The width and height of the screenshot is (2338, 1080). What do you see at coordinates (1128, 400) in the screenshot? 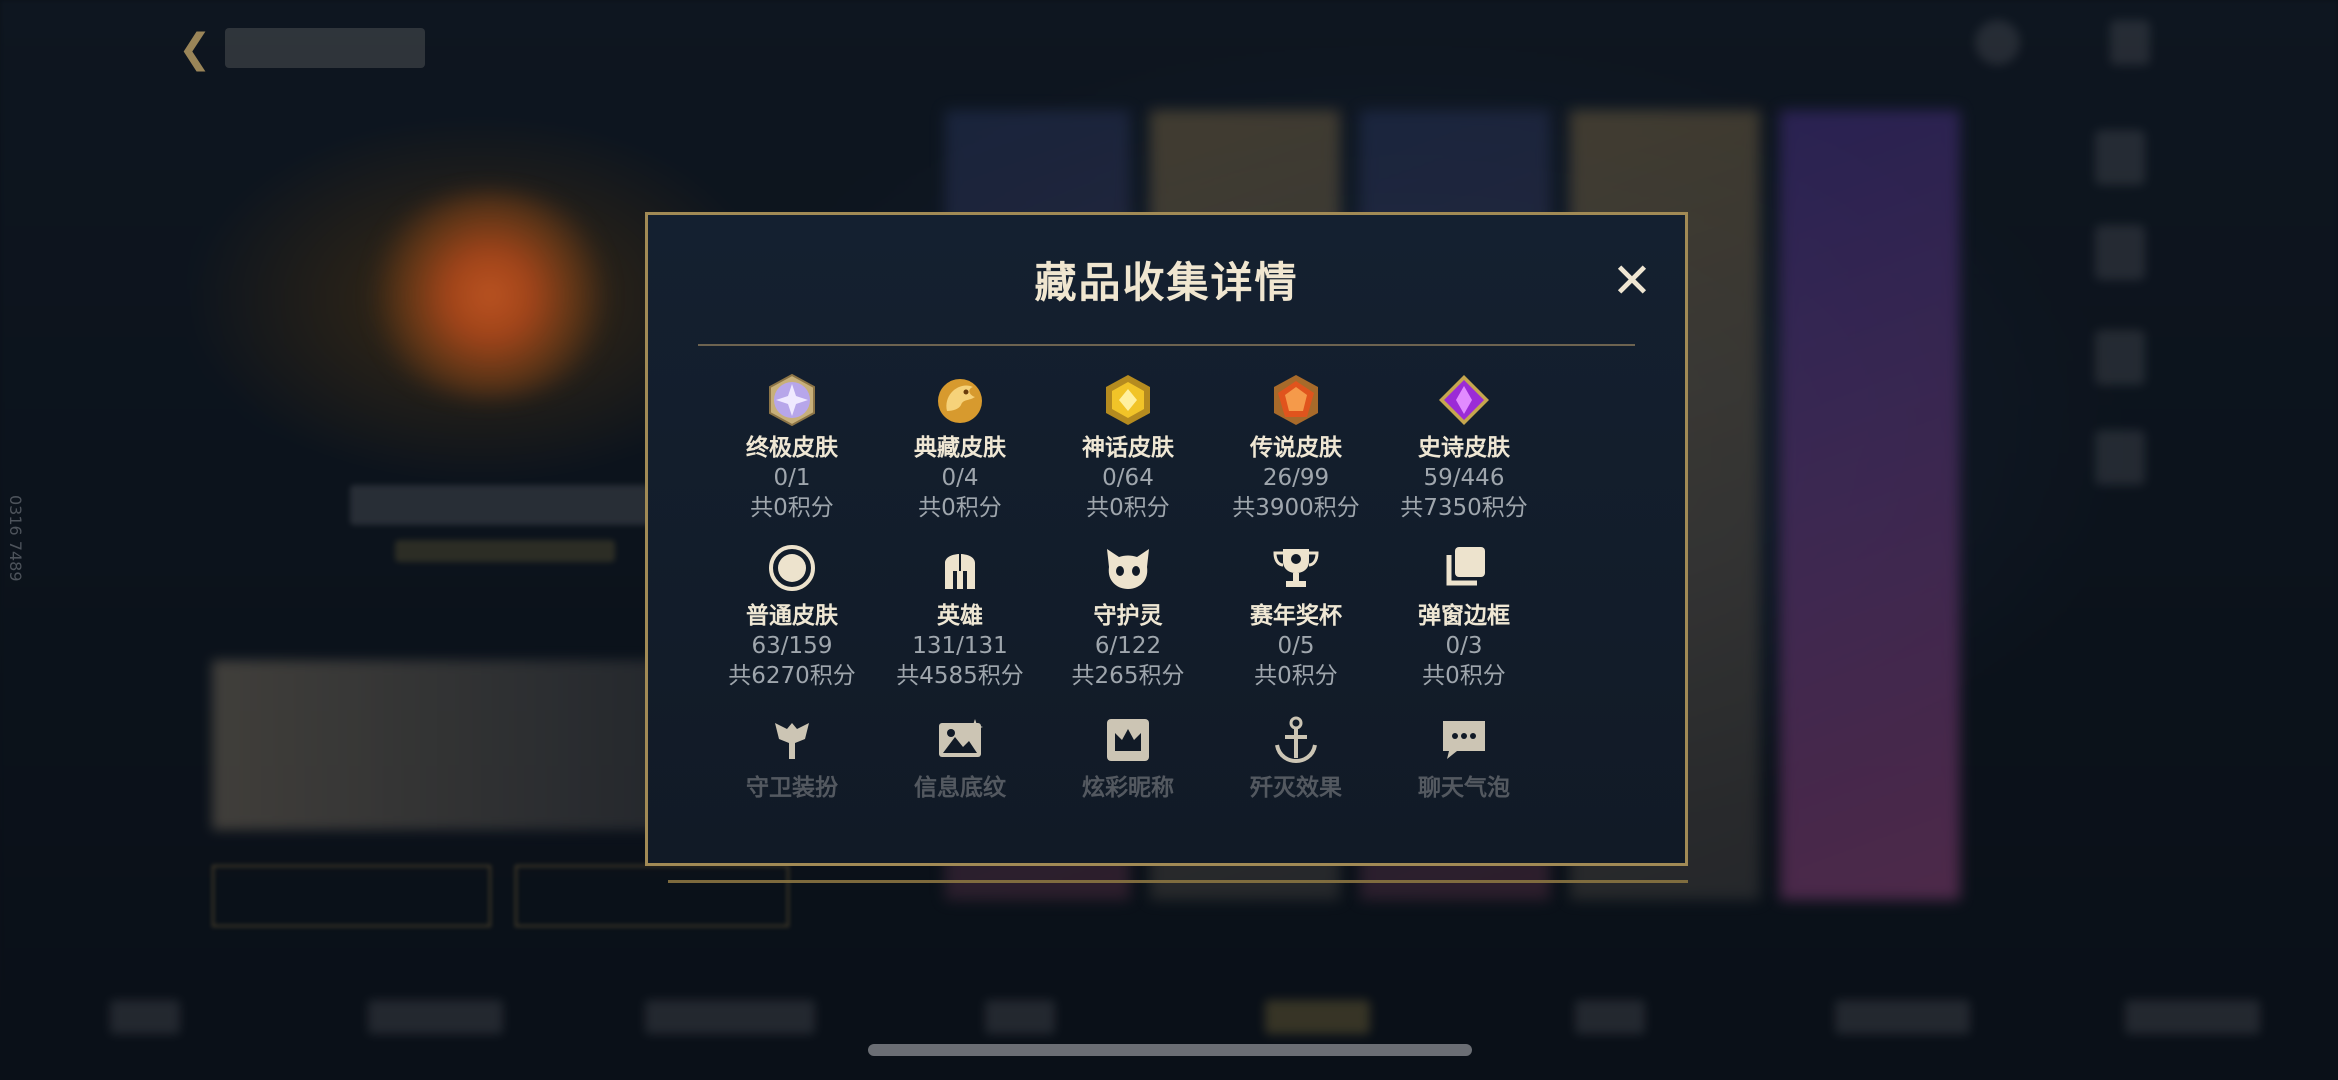
I see `mythic-skin-gem-icon` at bounding box center [1128, 400].